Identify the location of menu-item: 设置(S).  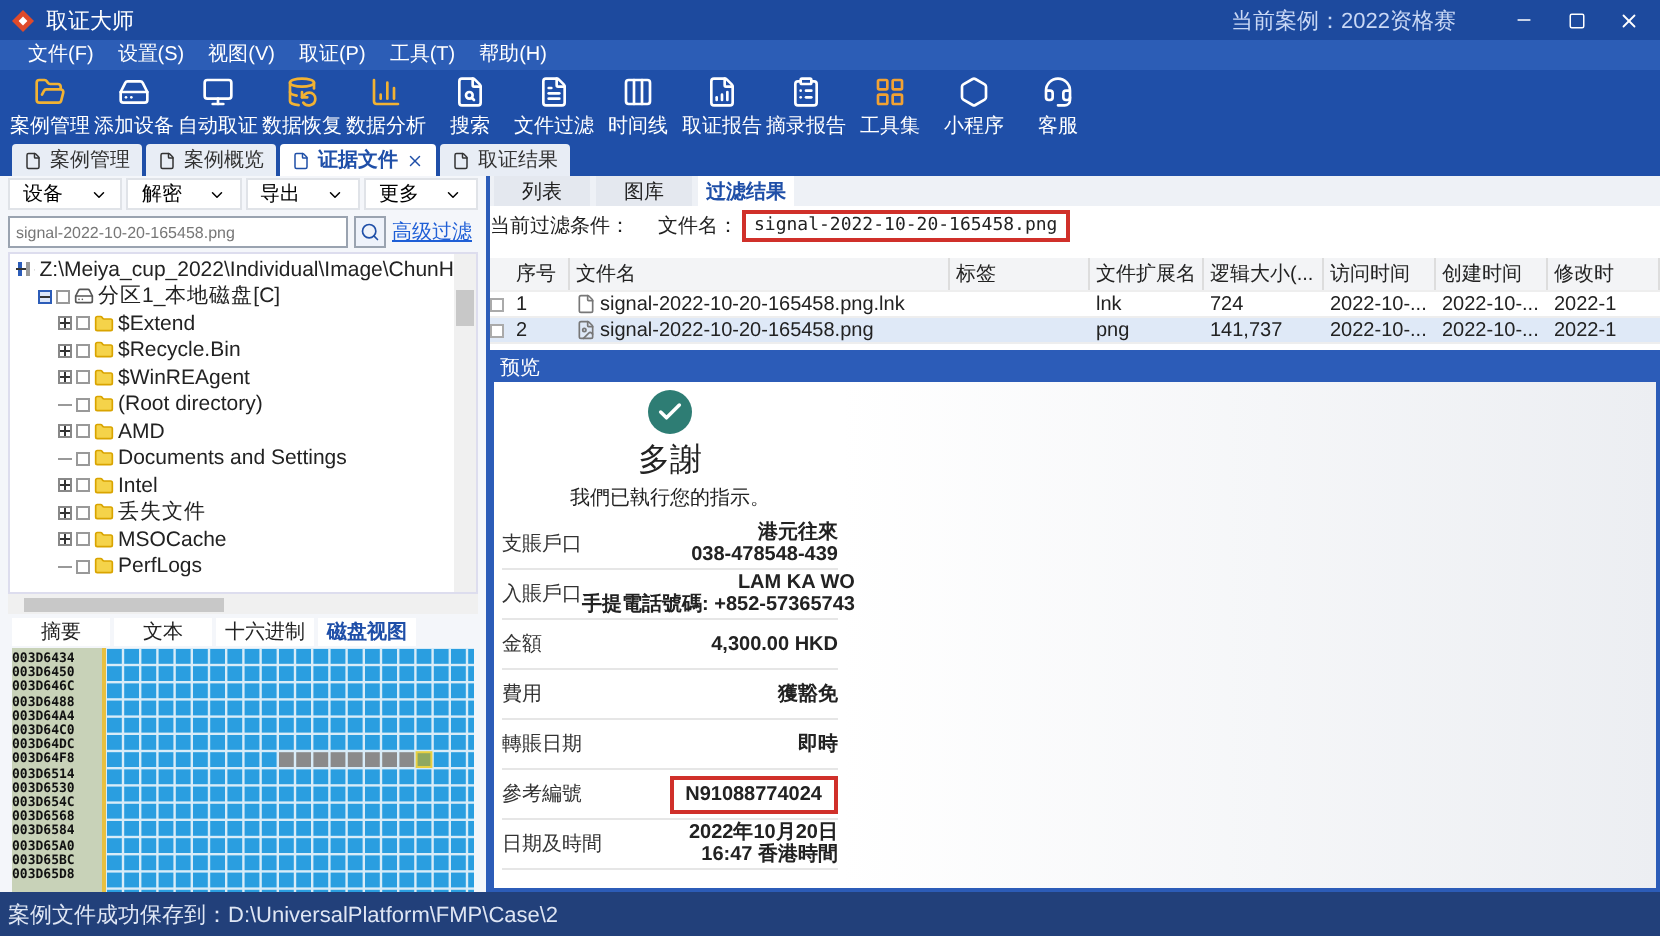
(151, 55).